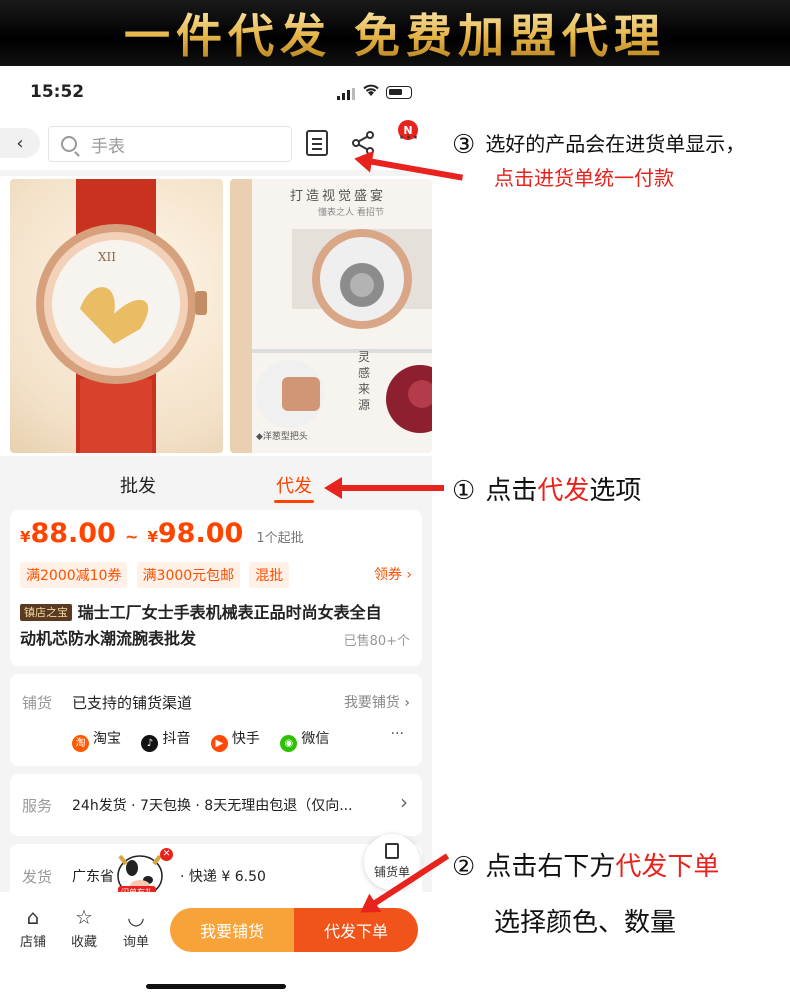  Describe the element at coordinates (132, 703) in the screenshot. I see `distribution-text: 已支持的铺货渠道` at that location.